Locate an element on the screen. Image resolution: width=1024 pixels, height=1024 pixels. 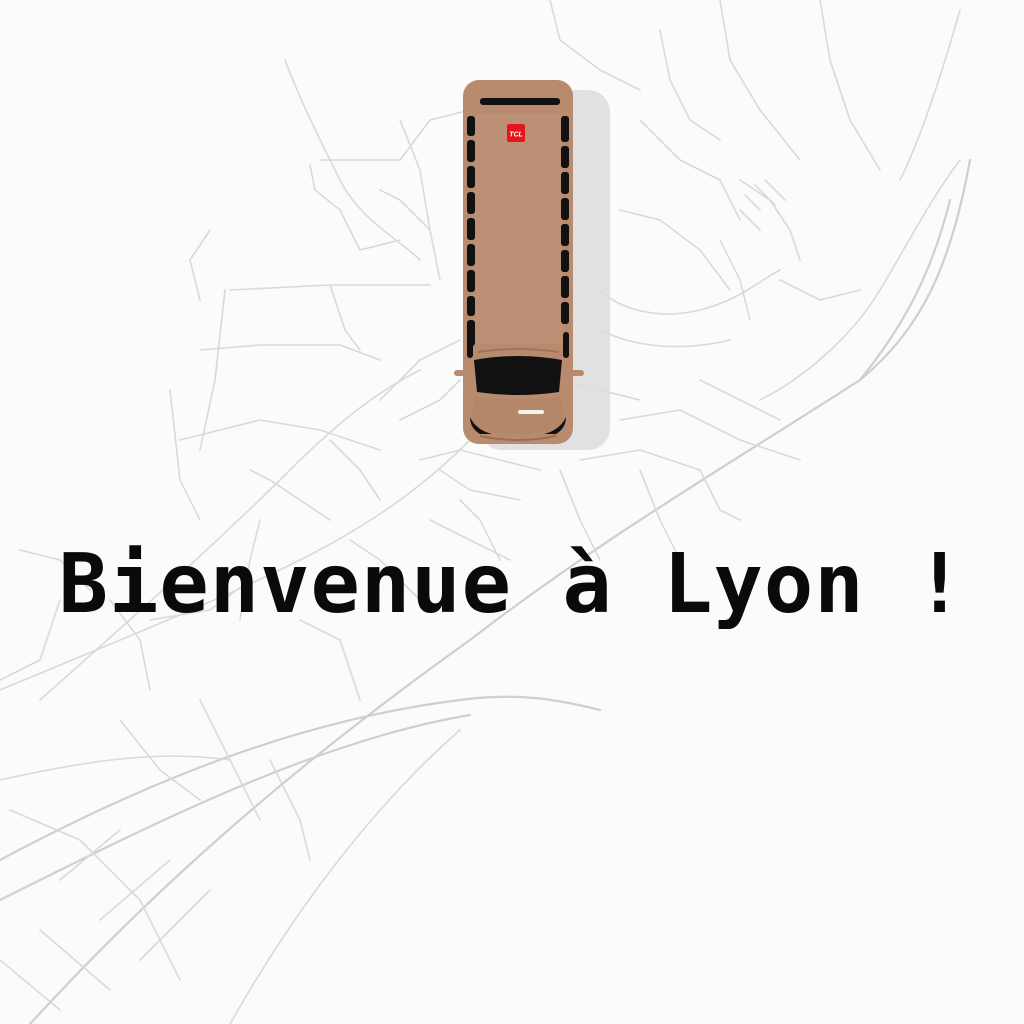
bus-windshield is located at coordinates (518, 375).